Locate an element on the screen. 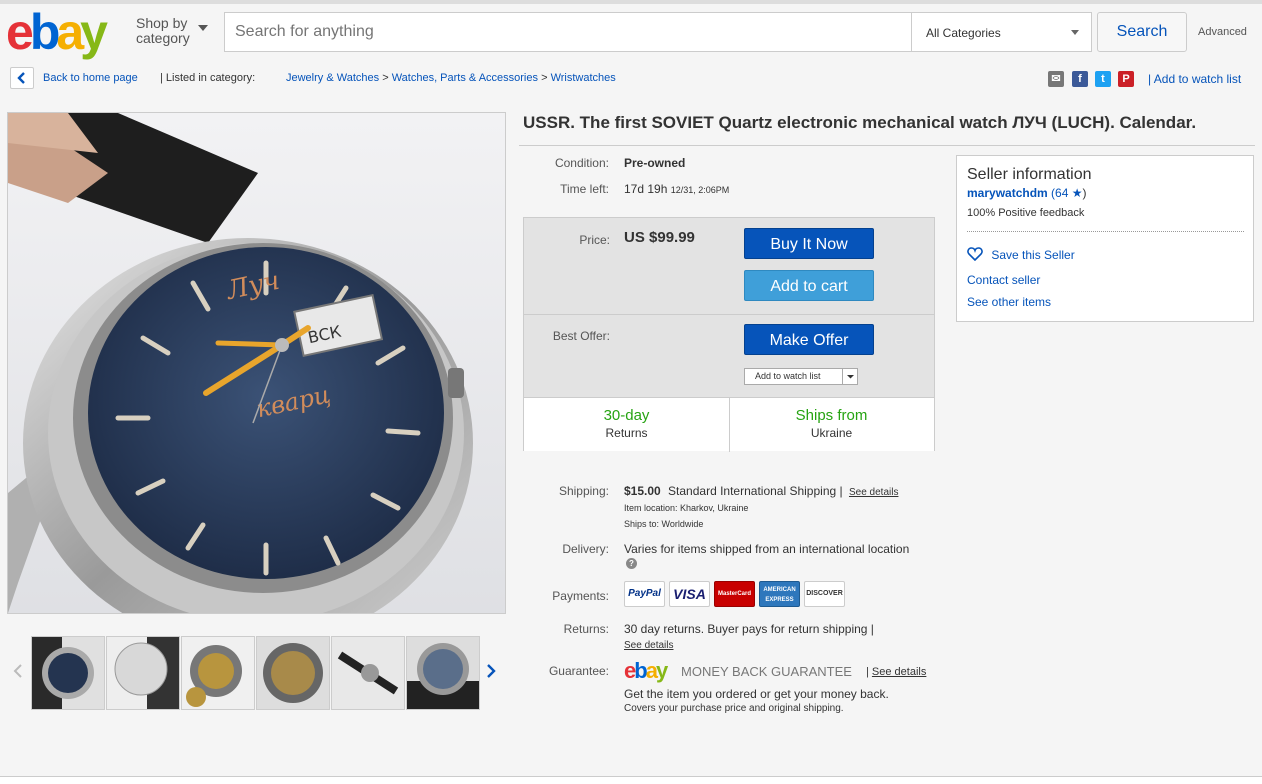 This screenshot has width=1262, height=784. guarantee-label: Guarantee: is located at coordinates (578, 671).